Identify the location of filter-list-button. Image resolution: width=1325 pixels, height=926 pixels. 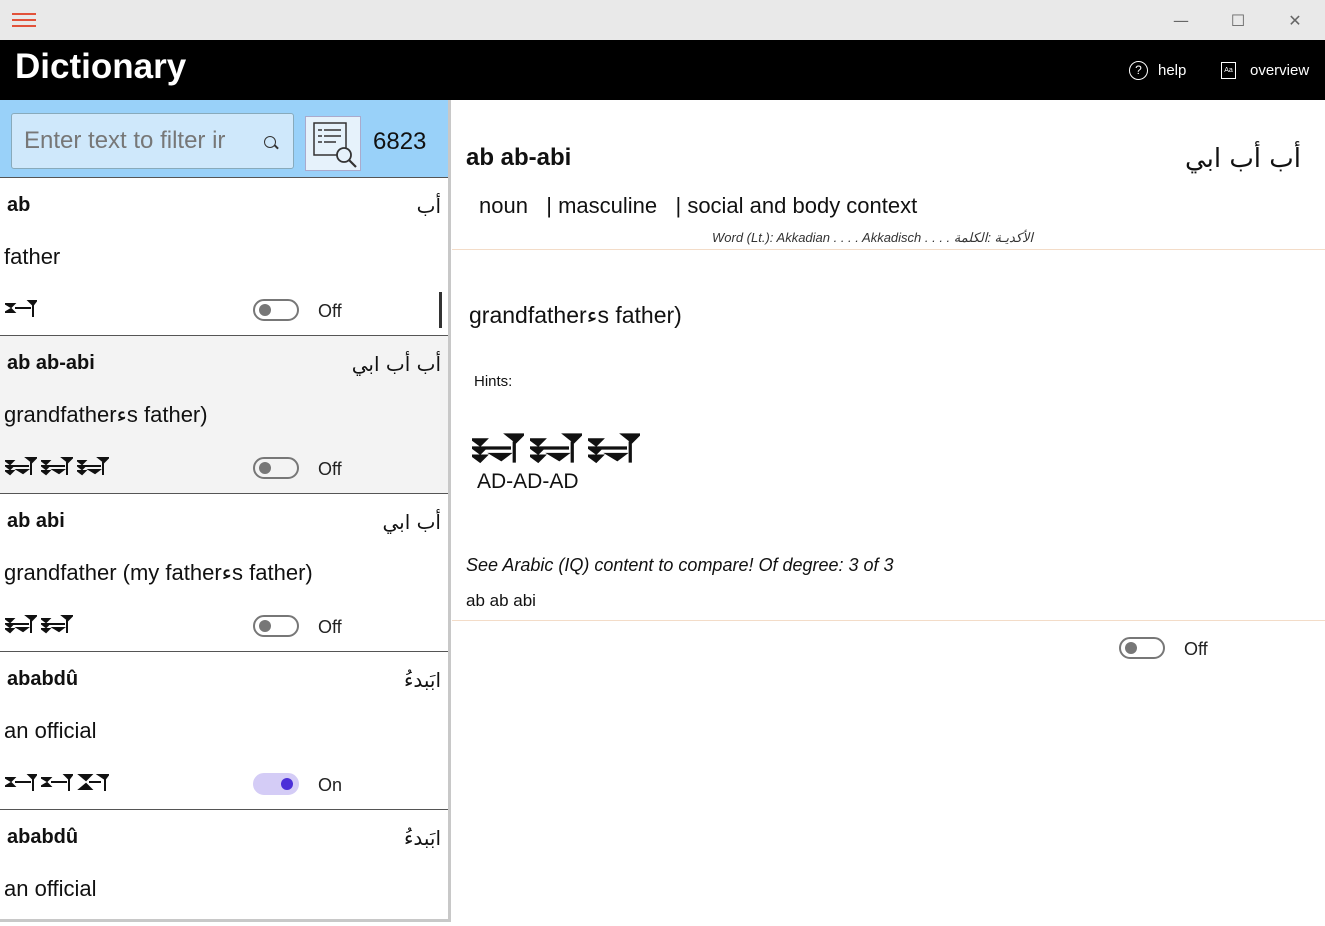
(333, 143).